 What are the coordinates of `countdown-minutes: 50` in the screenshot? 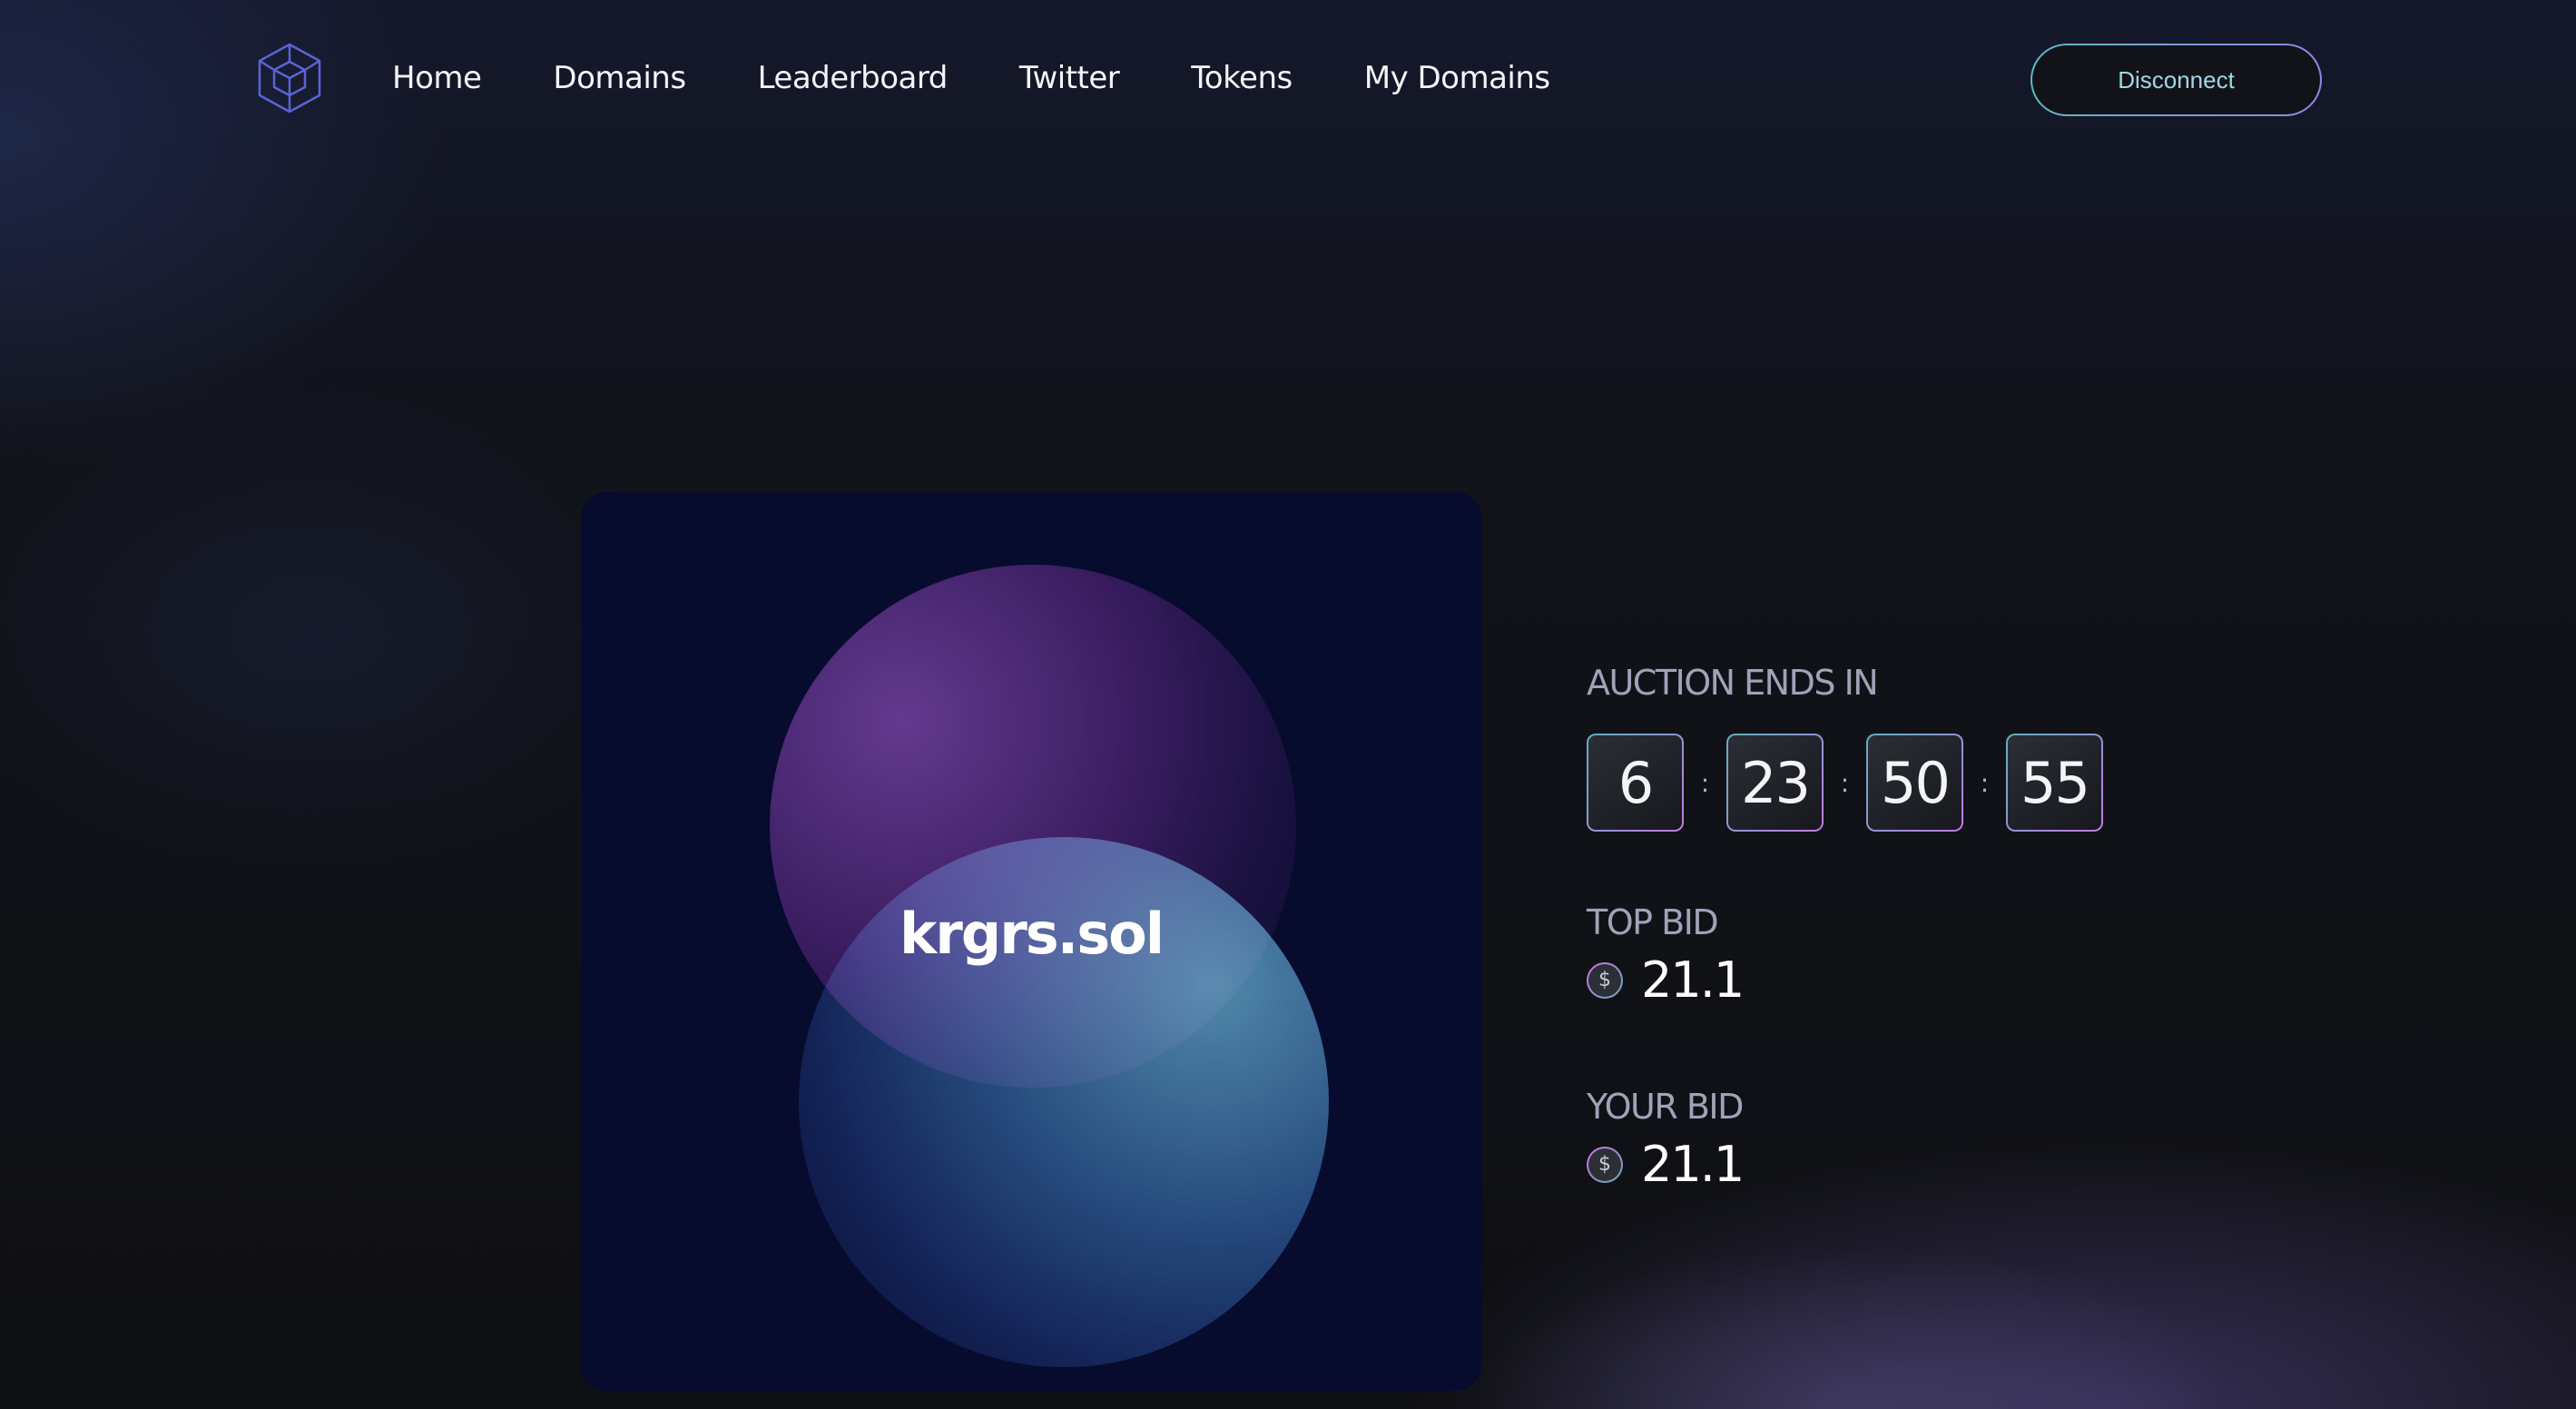 It's located at (1914, 783).